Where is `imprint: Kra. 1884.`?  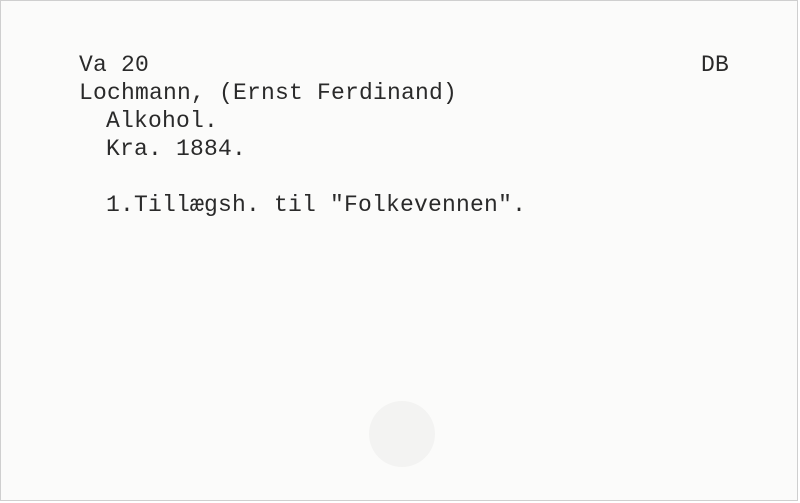
imprint: Kra. 1884. is located at coordinates (176, 149).